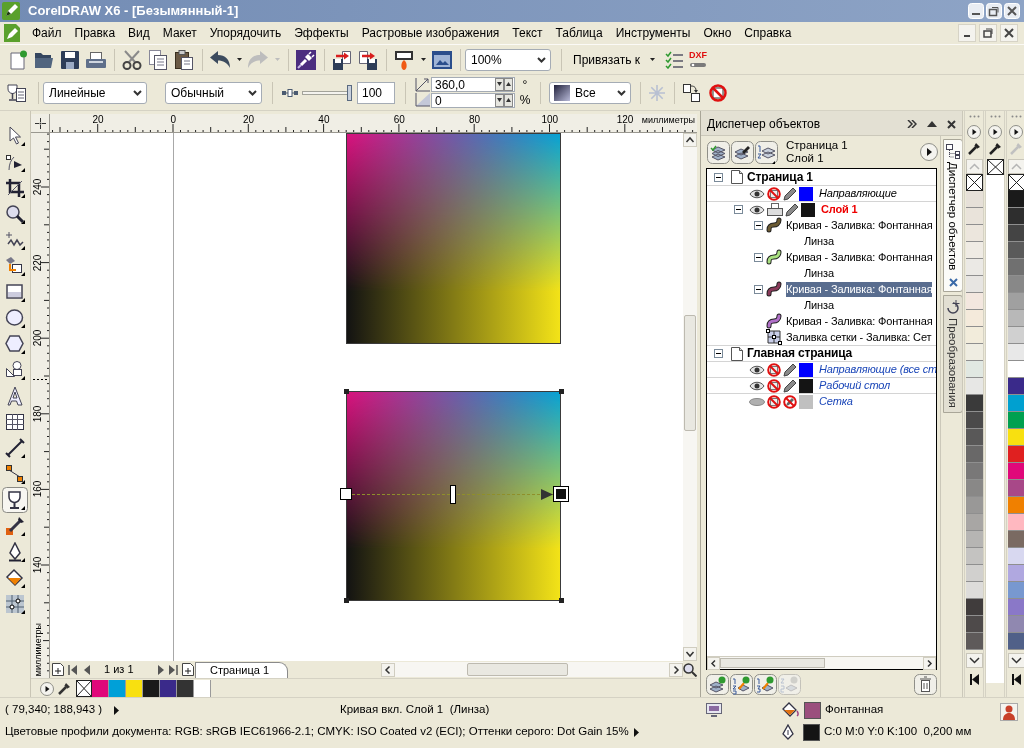 This screenshot has width=1024, height=748. Describe the element at coordinates (774, 369) in the screenshot. I see `no-print-icon` at that location.